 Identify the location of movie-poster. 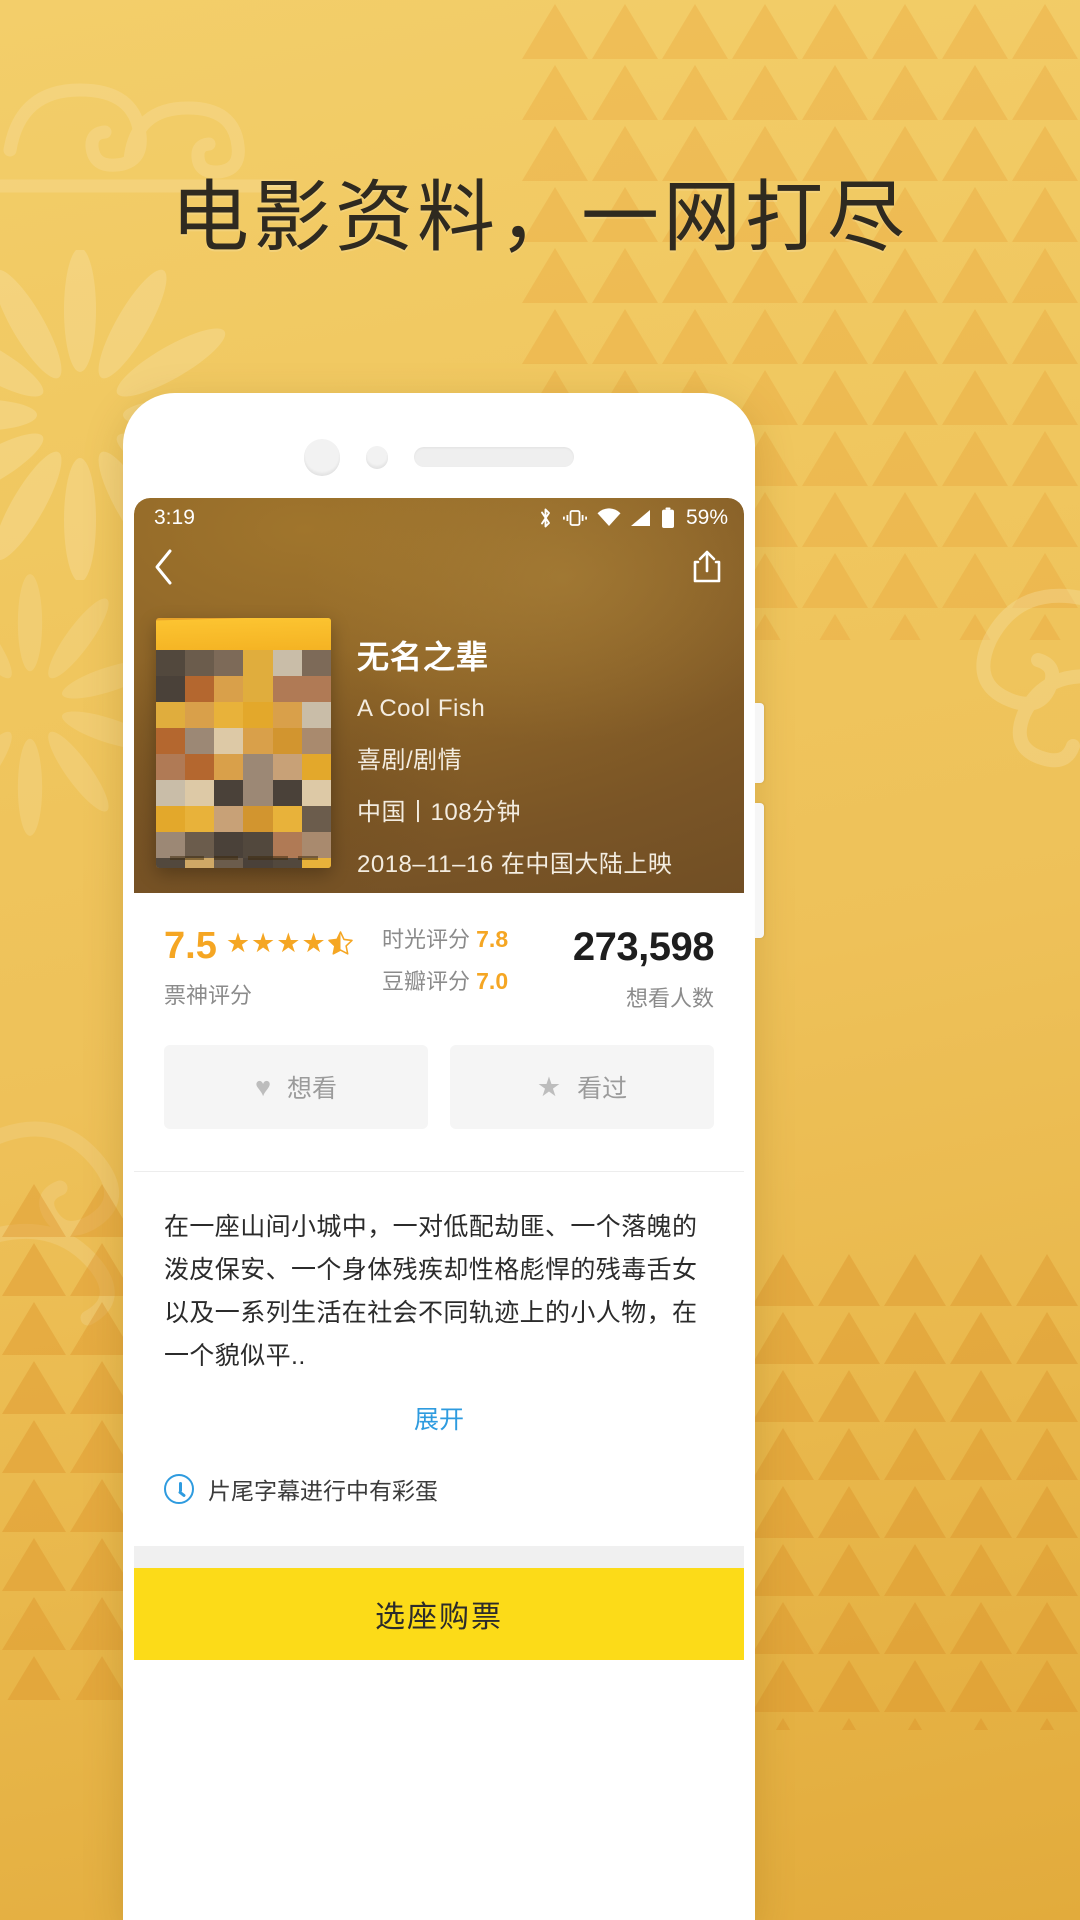
(243, 743).